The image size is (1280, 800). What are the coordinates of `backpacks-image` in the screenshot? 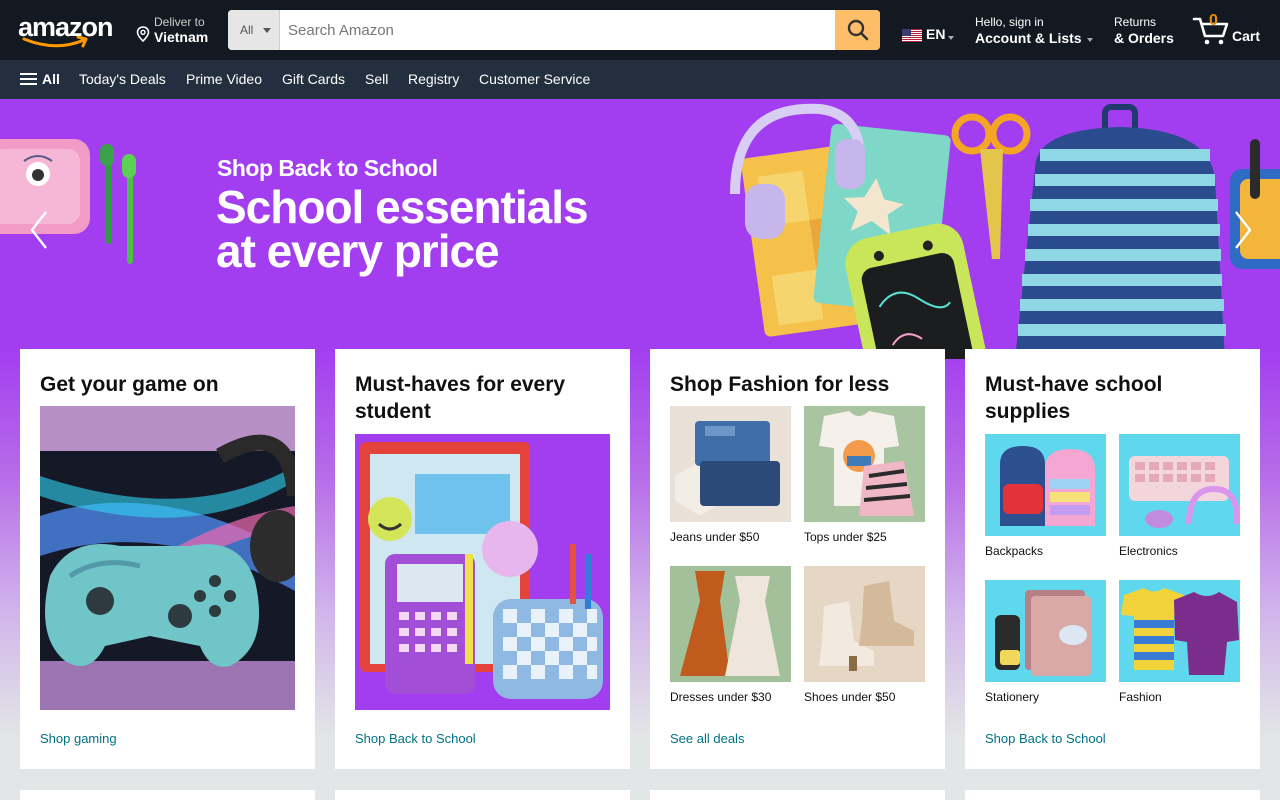 It's located at (1045, 485).